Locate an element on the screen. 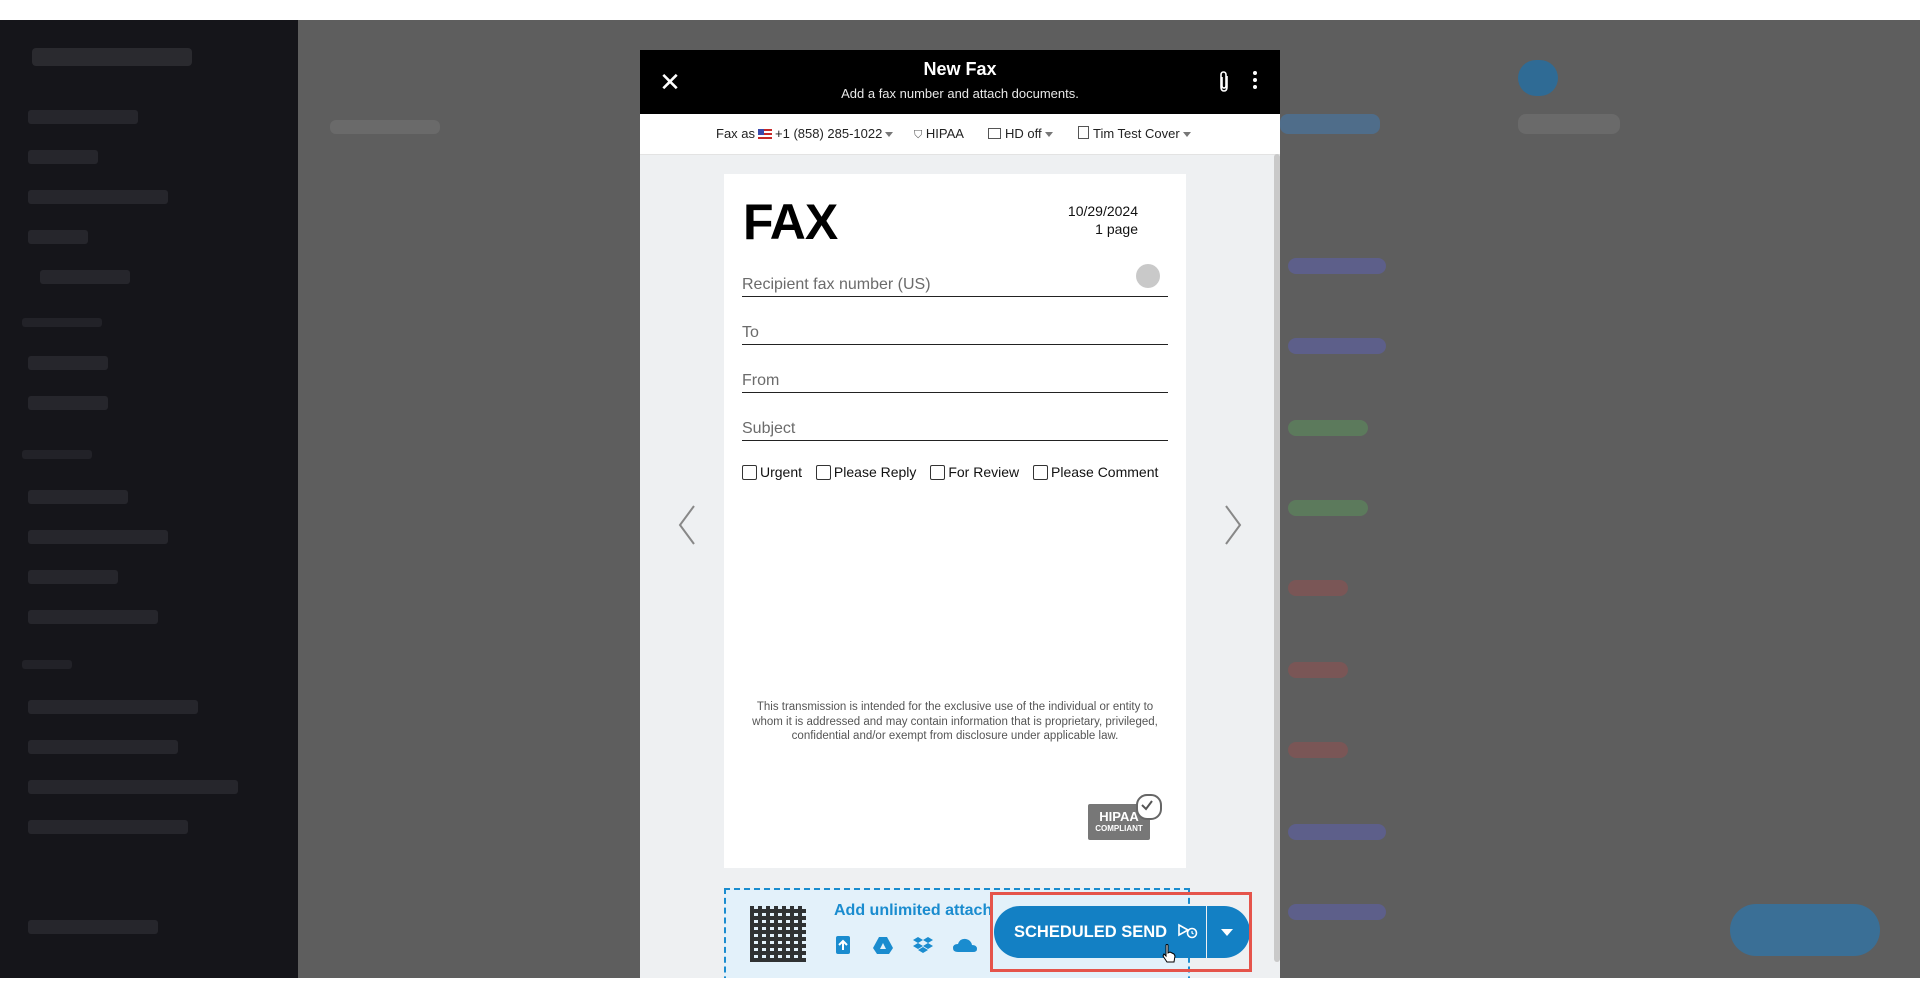  for-review-checkbox: For Review is located at coordinates (974, 472).